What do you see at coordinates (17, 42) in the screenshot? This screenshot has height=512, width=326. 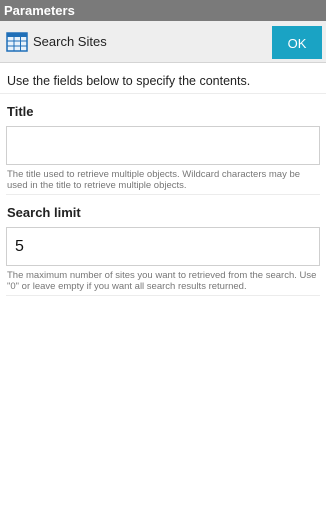 I see `table-grid-icon` at bounding box center [17, 42].